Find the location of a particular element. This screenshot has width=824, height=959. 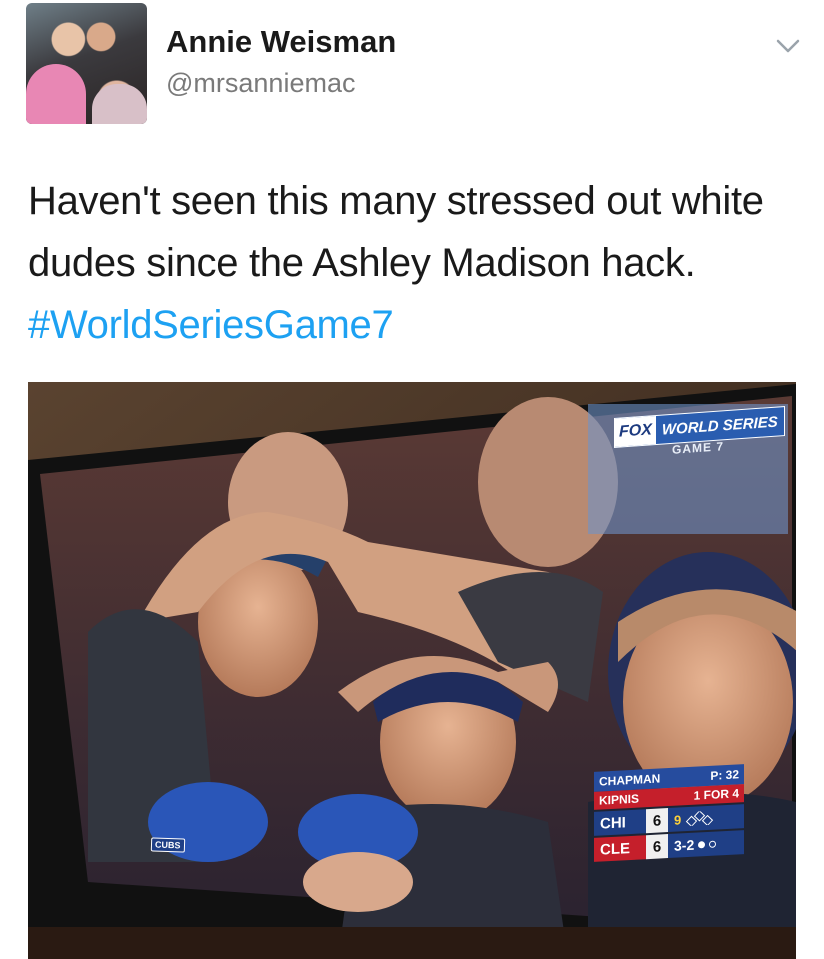

bases-icon is located at coordinates (700, 818).